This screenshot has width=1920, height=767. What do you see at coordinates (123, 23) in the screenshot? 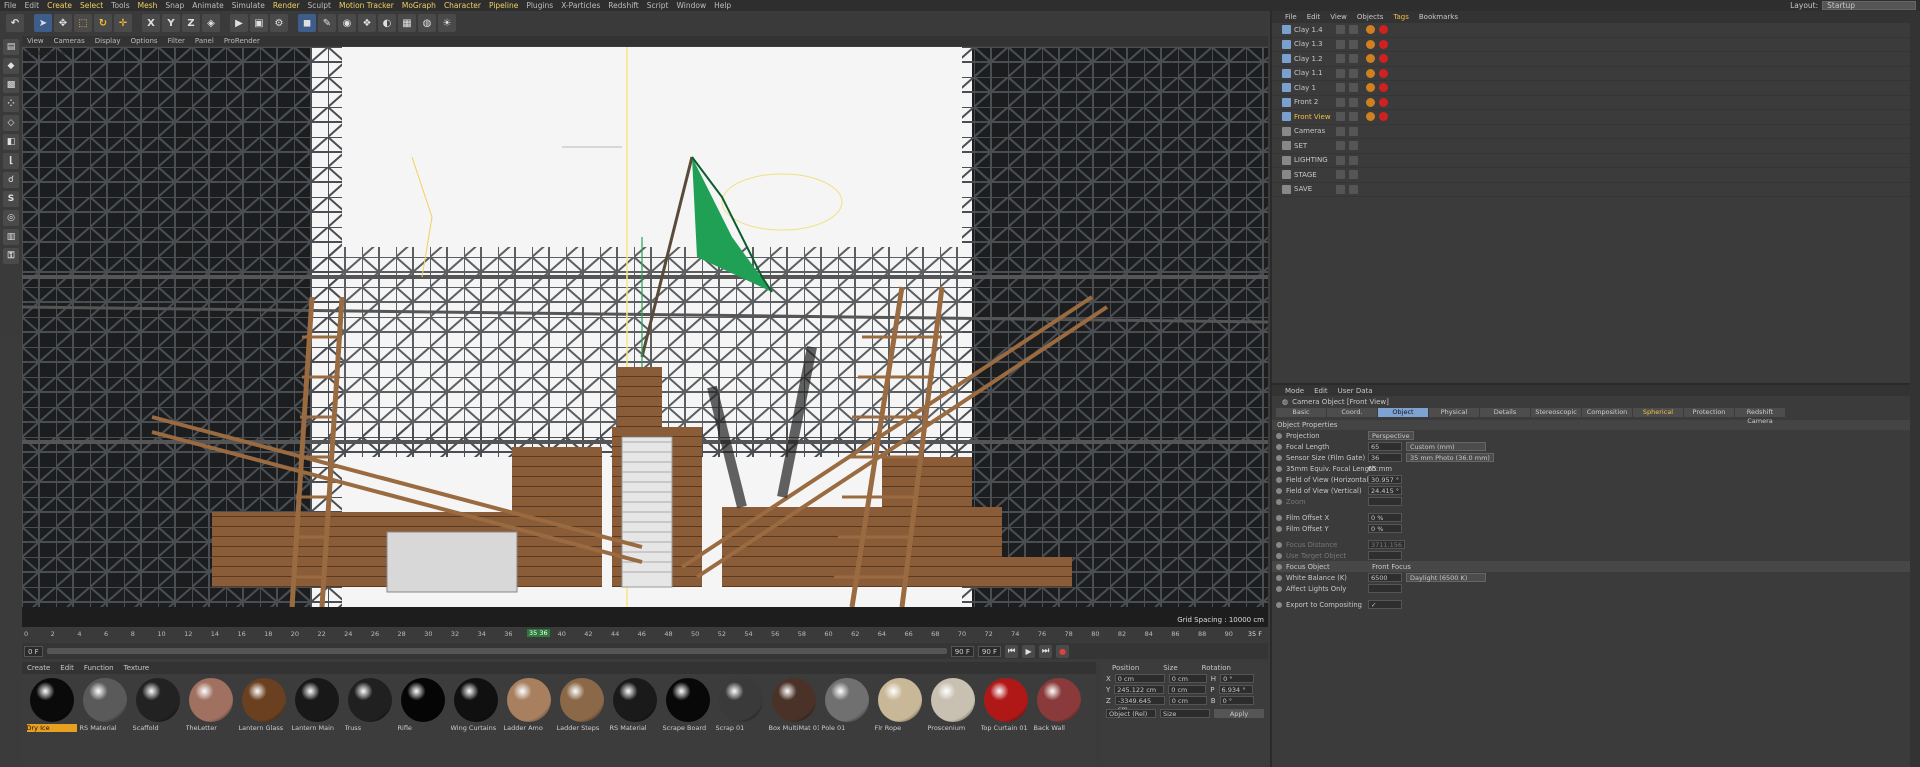
I see `transform-icon: ✛` at bounding box center [123, 23].